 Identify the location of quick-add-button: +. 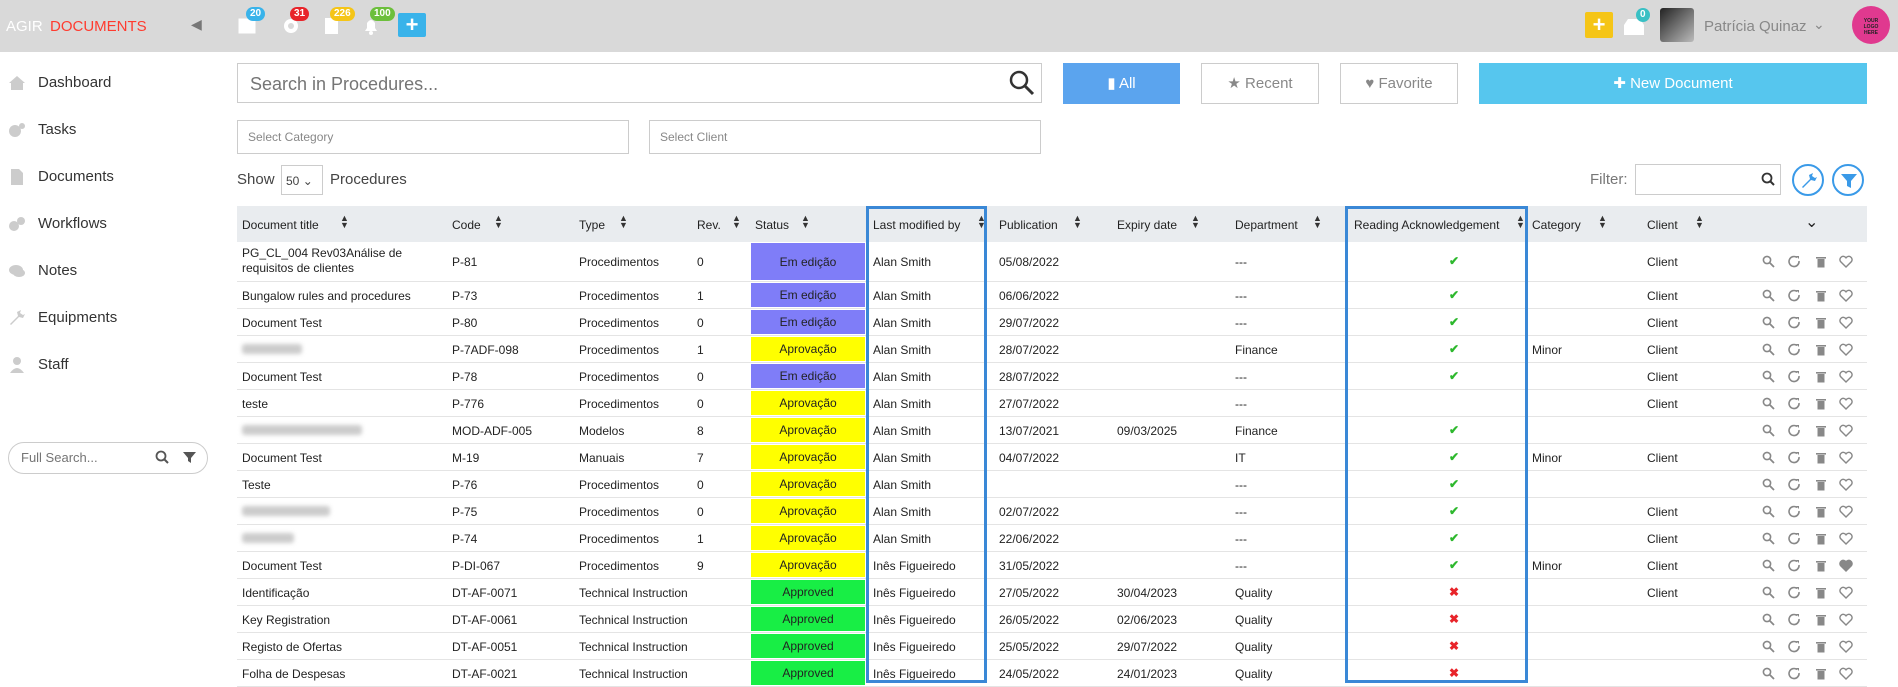
(412, 25).